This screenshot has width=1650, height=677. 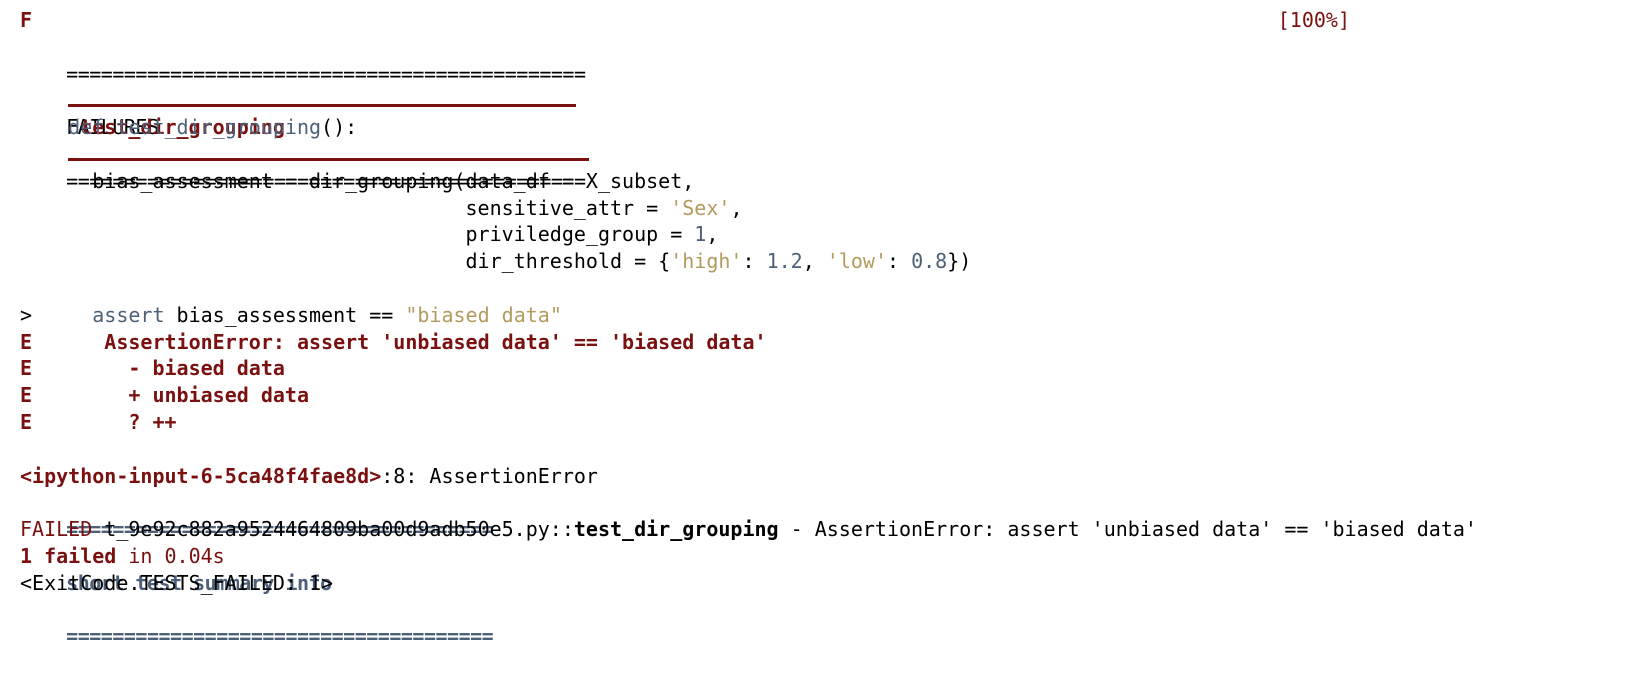 What do you see at coordinates (26, 20) in the screenshot?
I see `test-status-char: F` at bounding box center [26, 20].